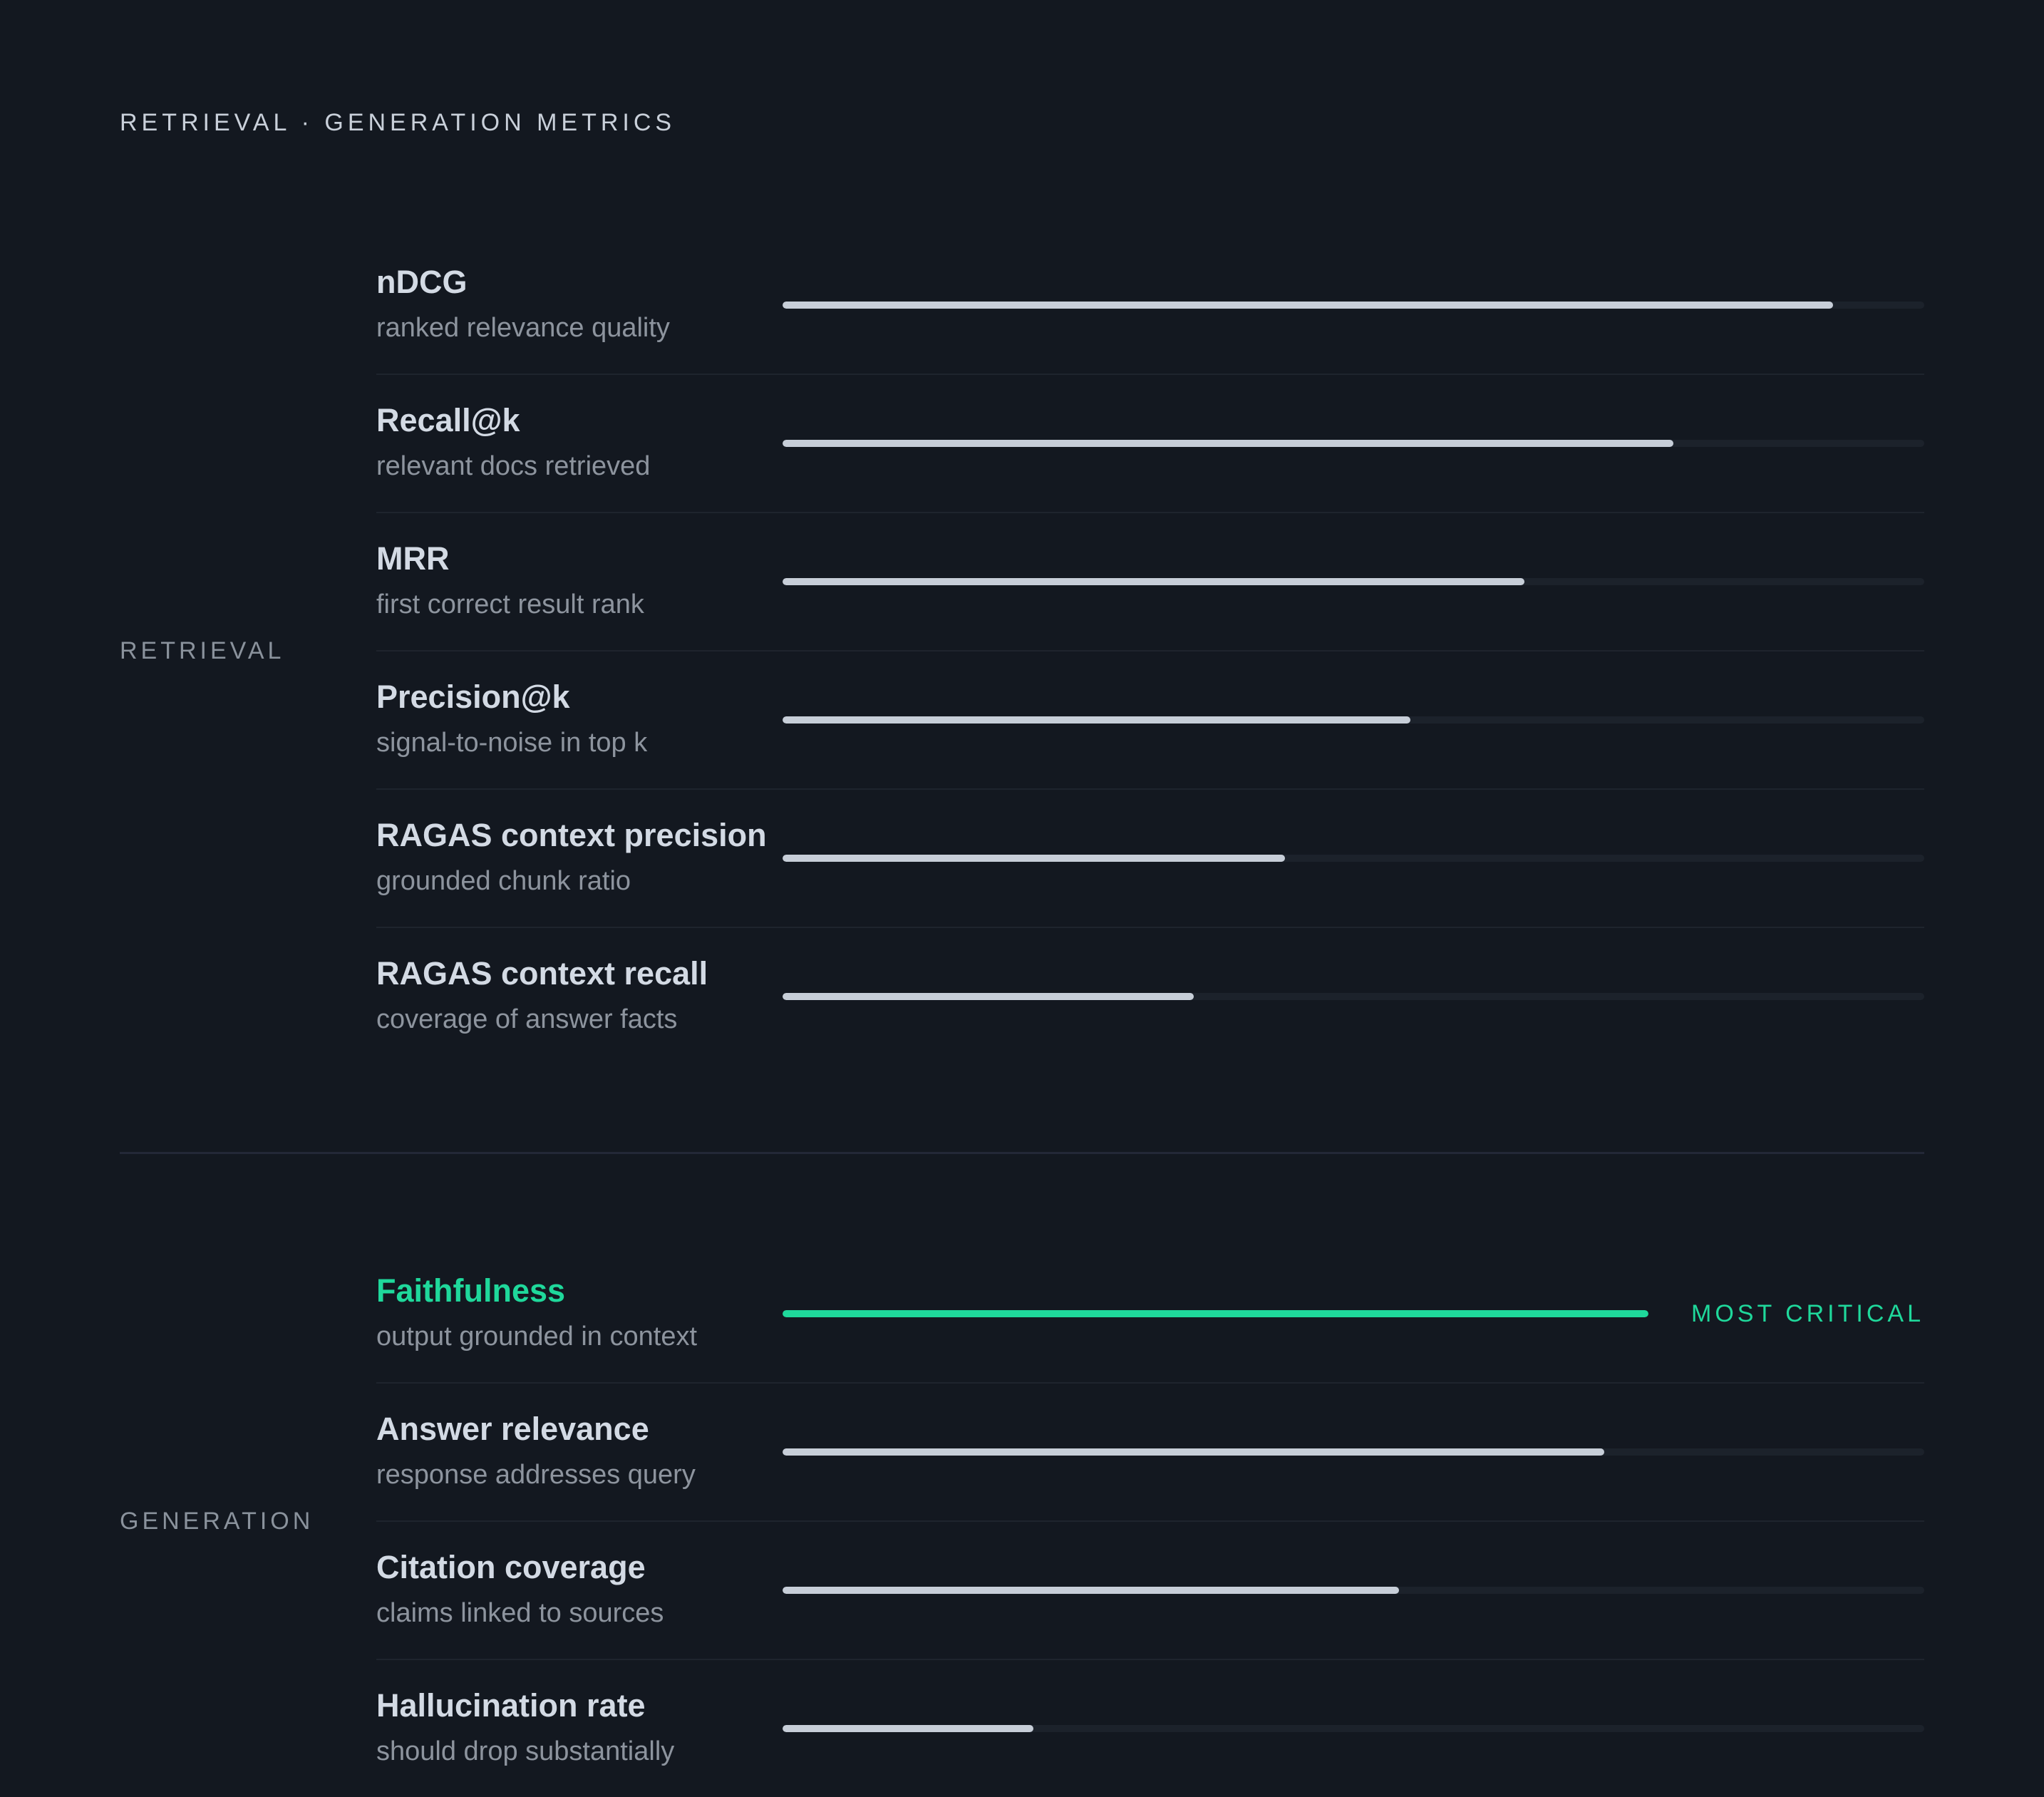  Describe the element at coordinates (511, 1705) in the screenshot. I see `metric-name: Hallucination rate` at that location.